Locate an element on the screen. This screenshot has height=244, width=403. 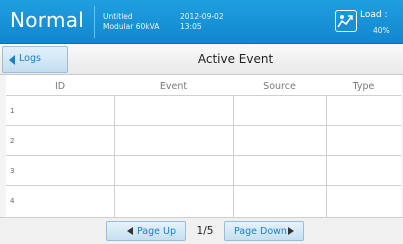
back-arrow-icon is located at coordinates (12, 60).